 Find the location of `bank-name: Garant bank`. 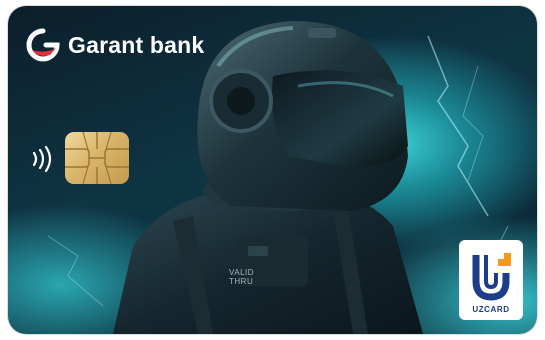

bank-name: Garant bank is located at coordinates (136, 44).